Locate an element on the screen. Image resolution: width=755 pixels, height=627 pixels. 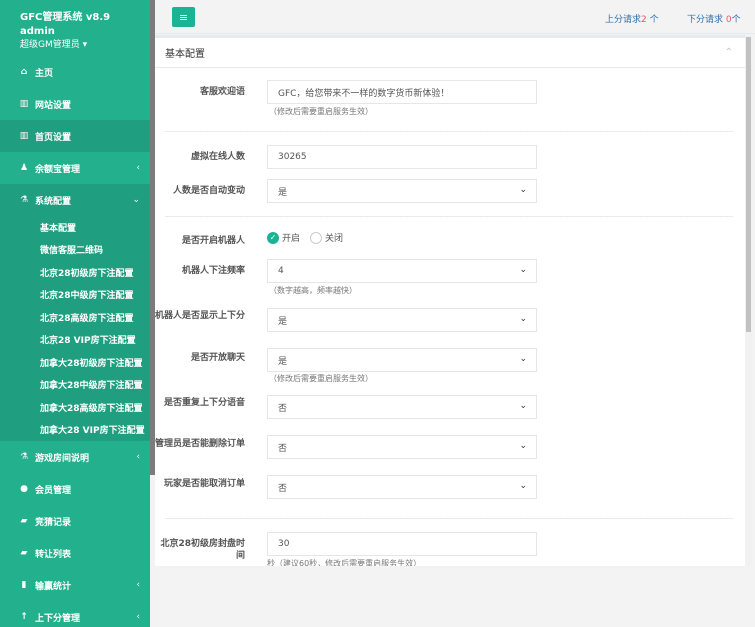
user-role: 超级GM管理员 is located at coordinates (50, 45).